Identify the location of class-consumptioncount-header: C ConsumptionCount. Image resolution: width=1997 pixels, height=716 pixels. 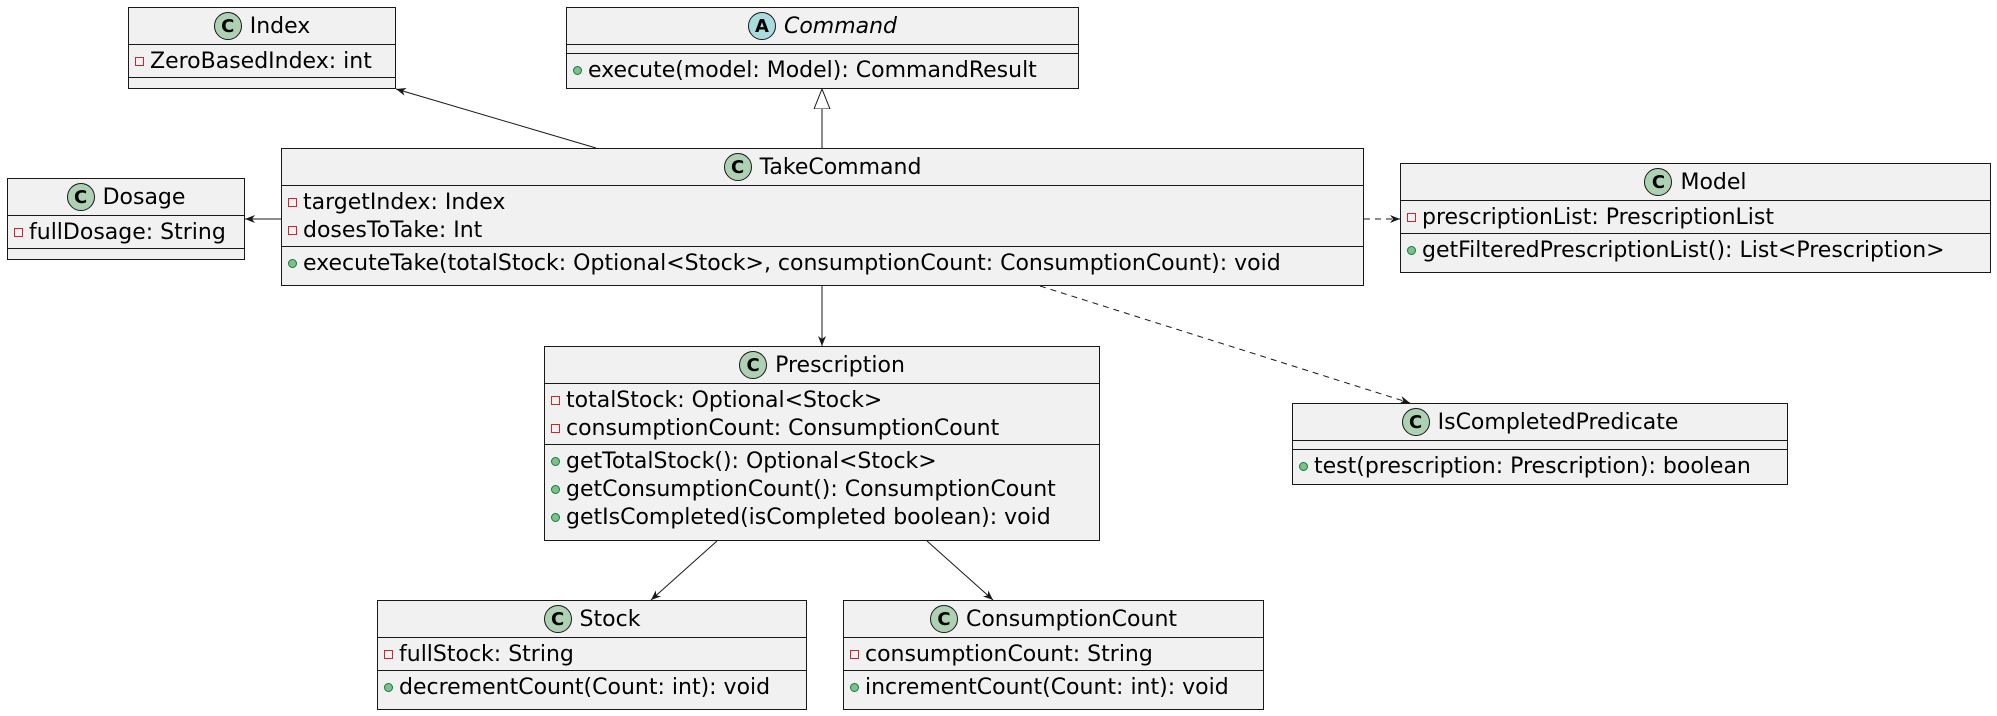
(1053, 619).